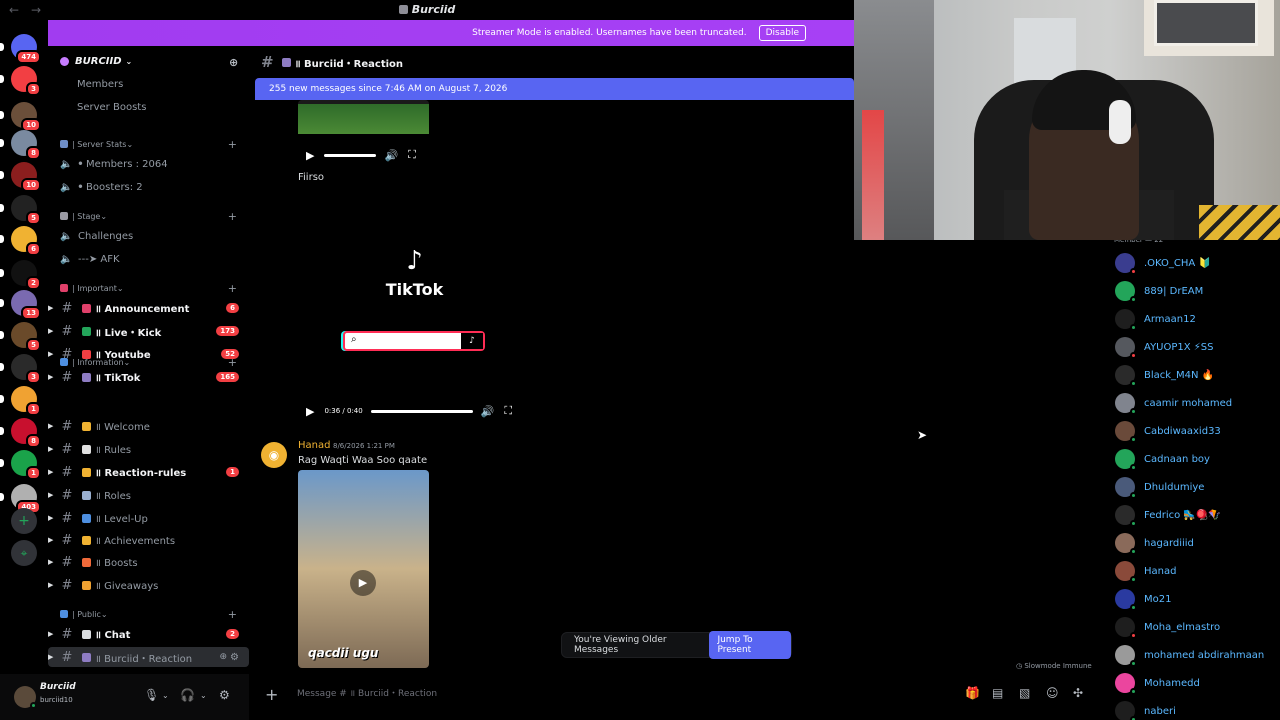  Describe the element at coordinates (1189, 683) in the screenshot. I see `member-item: Mohamedd` at that location.